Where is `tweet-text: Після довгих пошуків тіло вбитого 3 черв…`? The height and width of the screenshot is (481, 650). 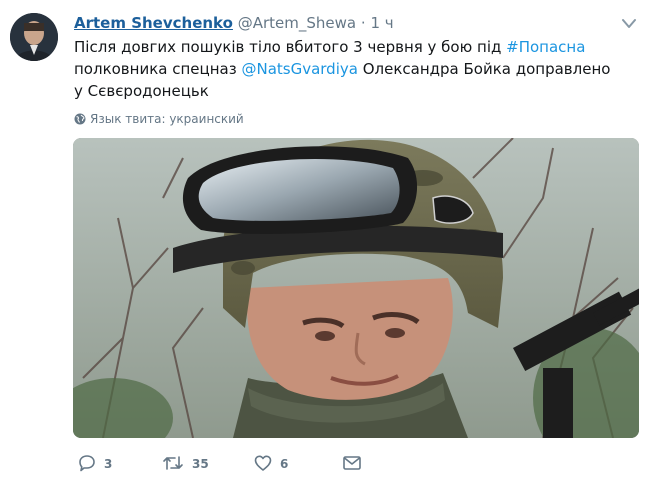
tweet-text: Після довгих пошуків тіло вбитого 3 черв… is located at coordinates (346, 69).